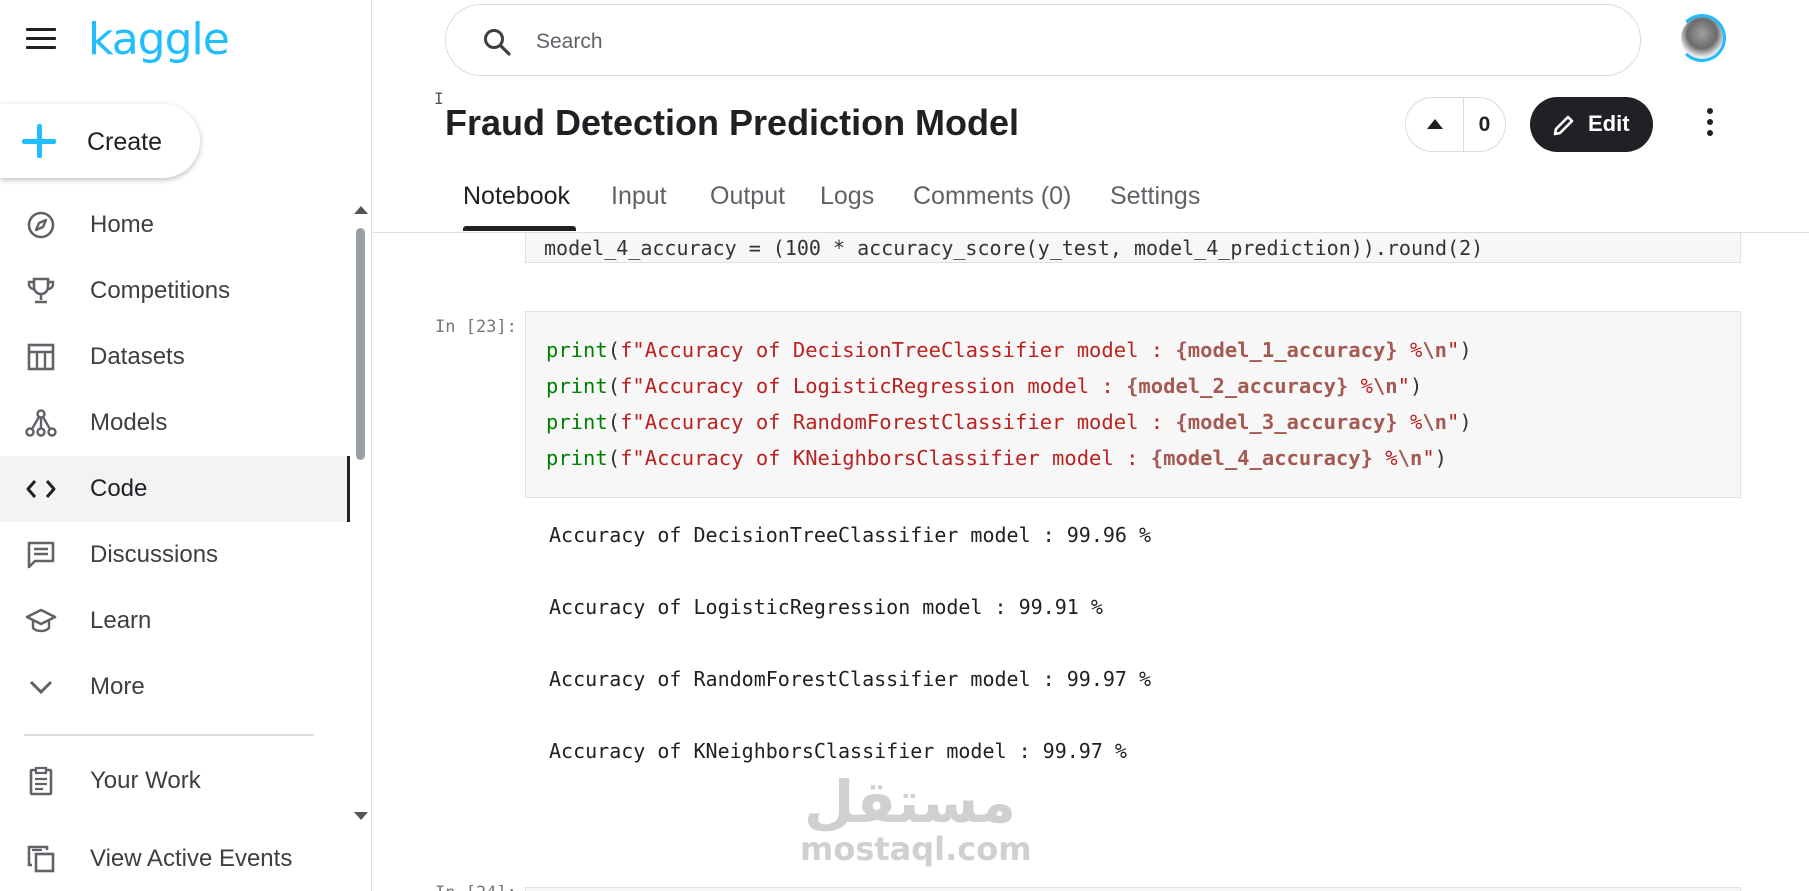 The width and height of the screenshot is (1809, 891). What do you see at coordinates (361, 816) in the screenshot?
I see `scroll-down-arrow-icon` at bounding box center [361, 816].